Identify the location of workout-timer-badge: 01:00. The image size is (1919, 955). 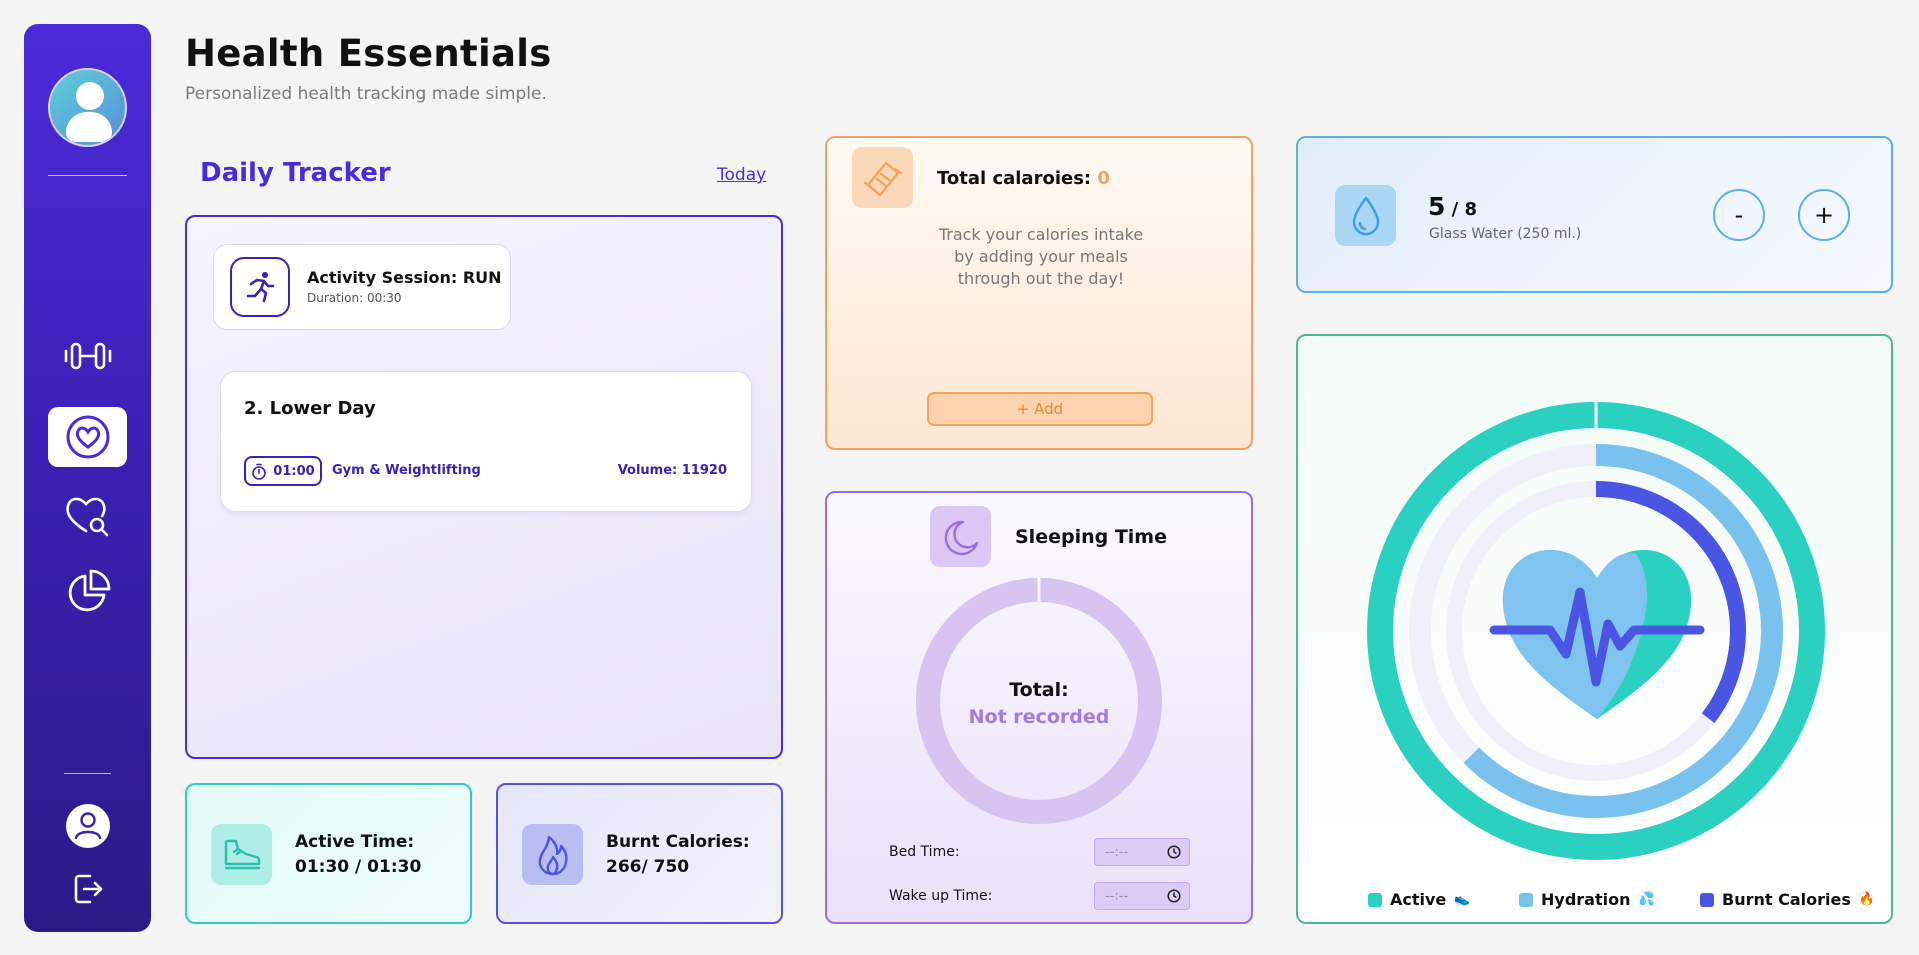
(283, 471).